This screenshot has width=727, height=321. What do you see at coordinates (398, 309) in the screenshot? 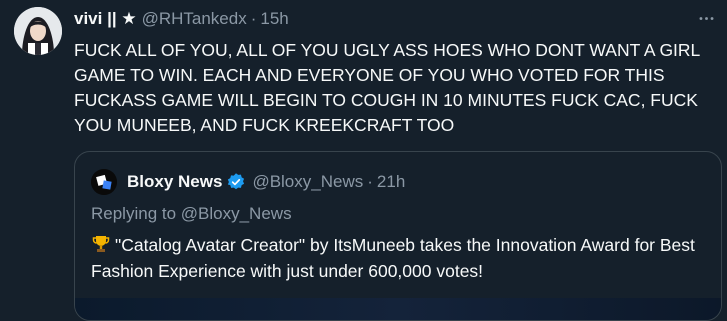
I see `quote-media-preview` at bounding box center [398, 309].